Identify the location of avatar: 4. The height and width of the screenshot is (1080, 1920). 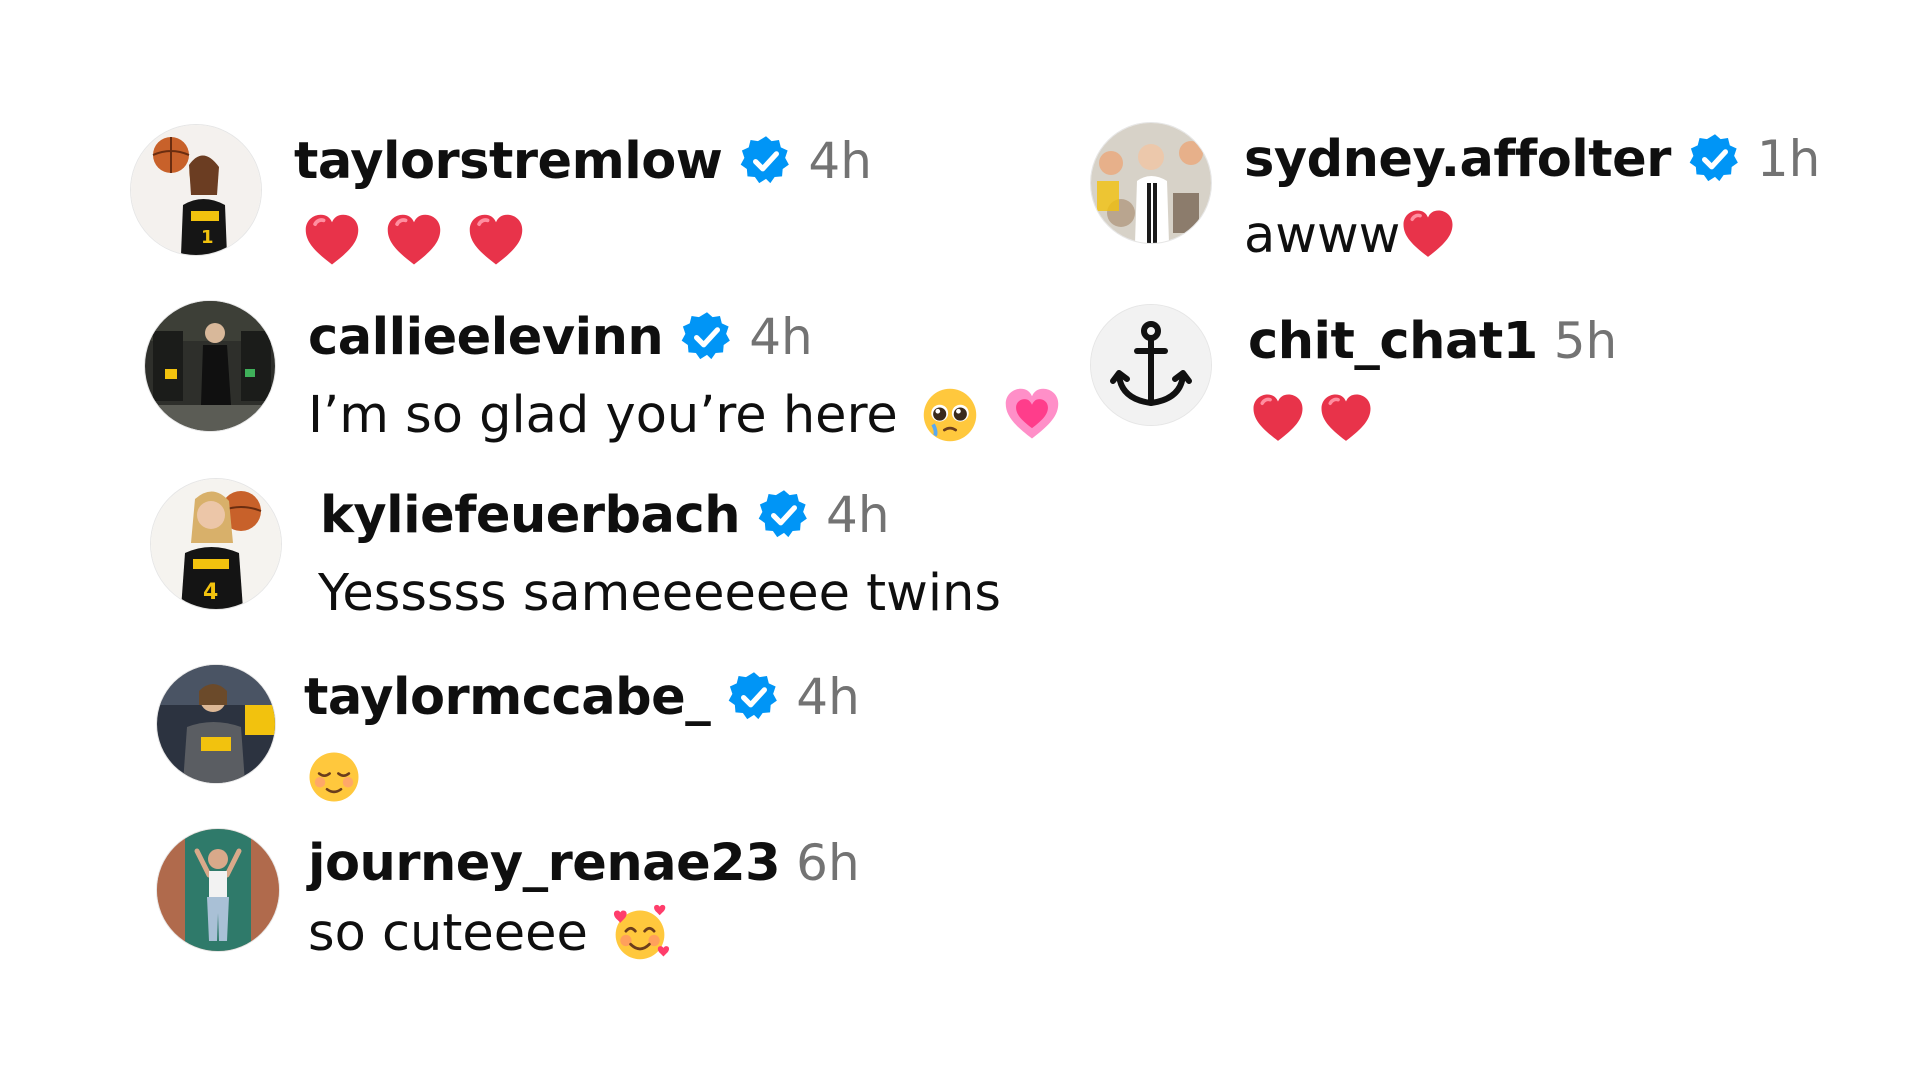
(216, 544).